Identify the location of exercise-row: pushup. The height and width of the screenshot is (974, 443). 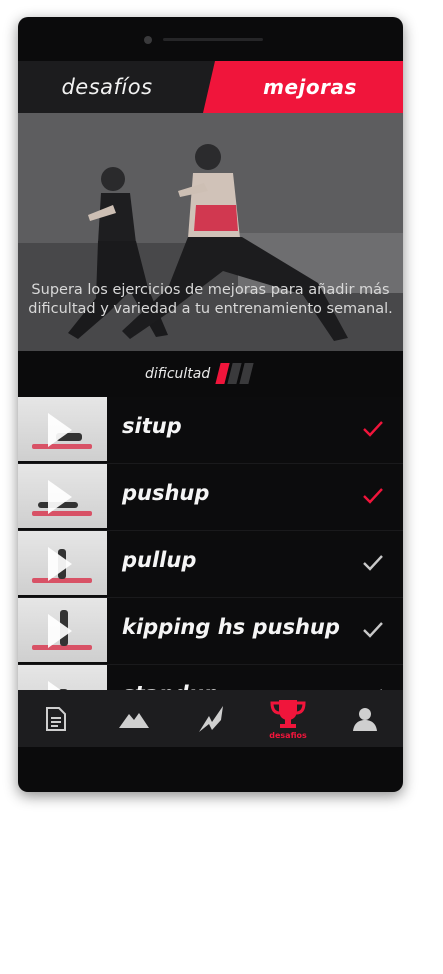
(210, 497).